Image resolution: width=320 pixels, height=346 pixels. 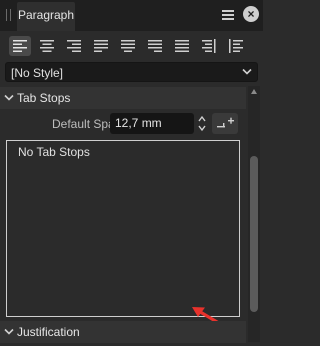 I want to click on align-right-button, so click(x=74, y=46).